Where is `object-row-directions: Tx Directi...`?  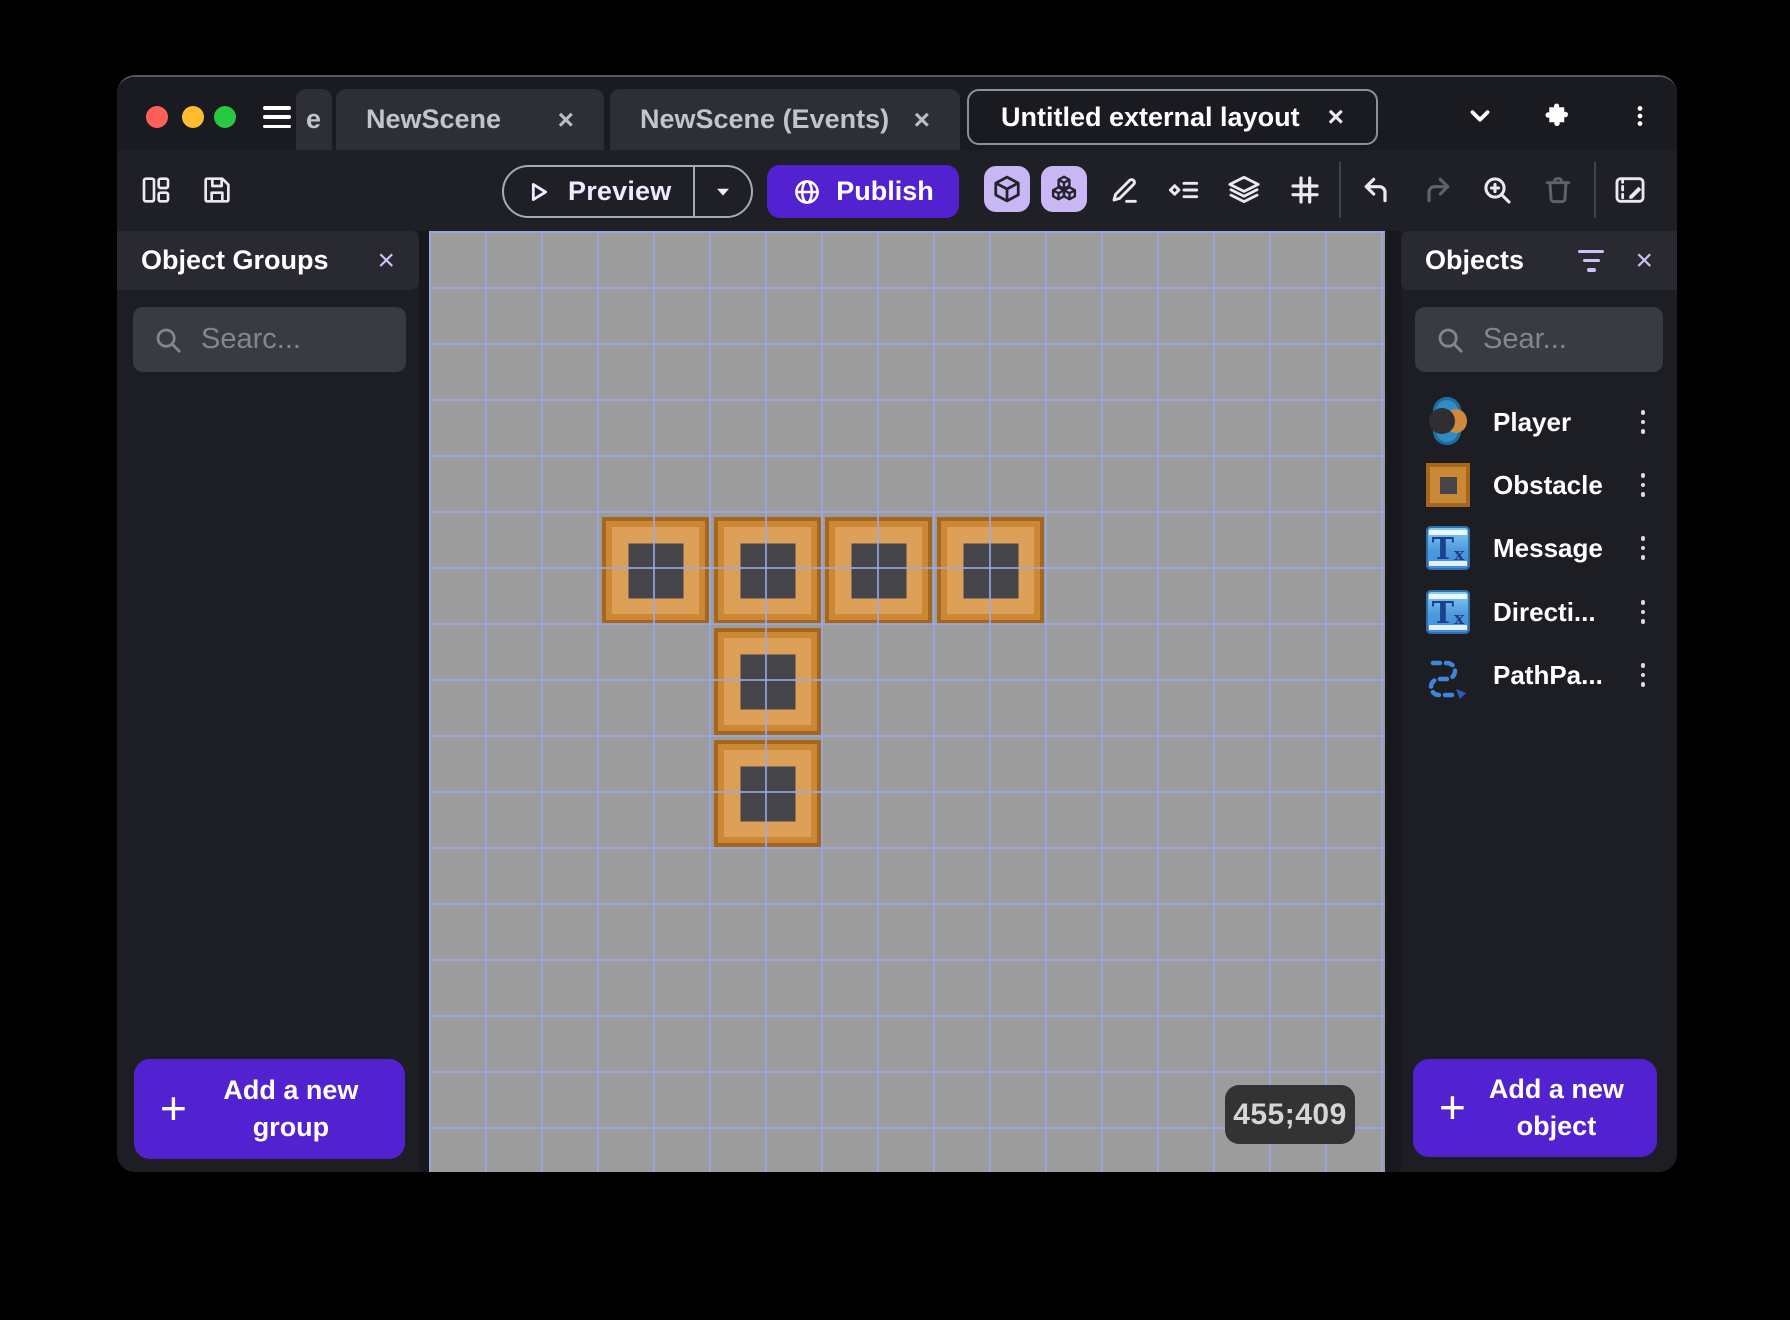 object-row-directions: Tx Directi... is located at coordinates (1539, 612).